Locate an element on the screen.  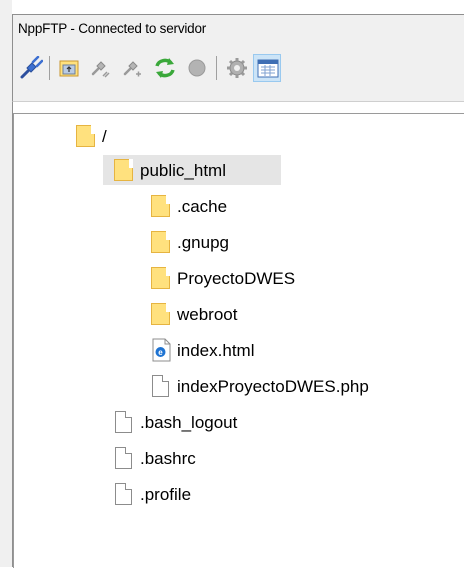
connect-icon is located at coordinates (31, 67).